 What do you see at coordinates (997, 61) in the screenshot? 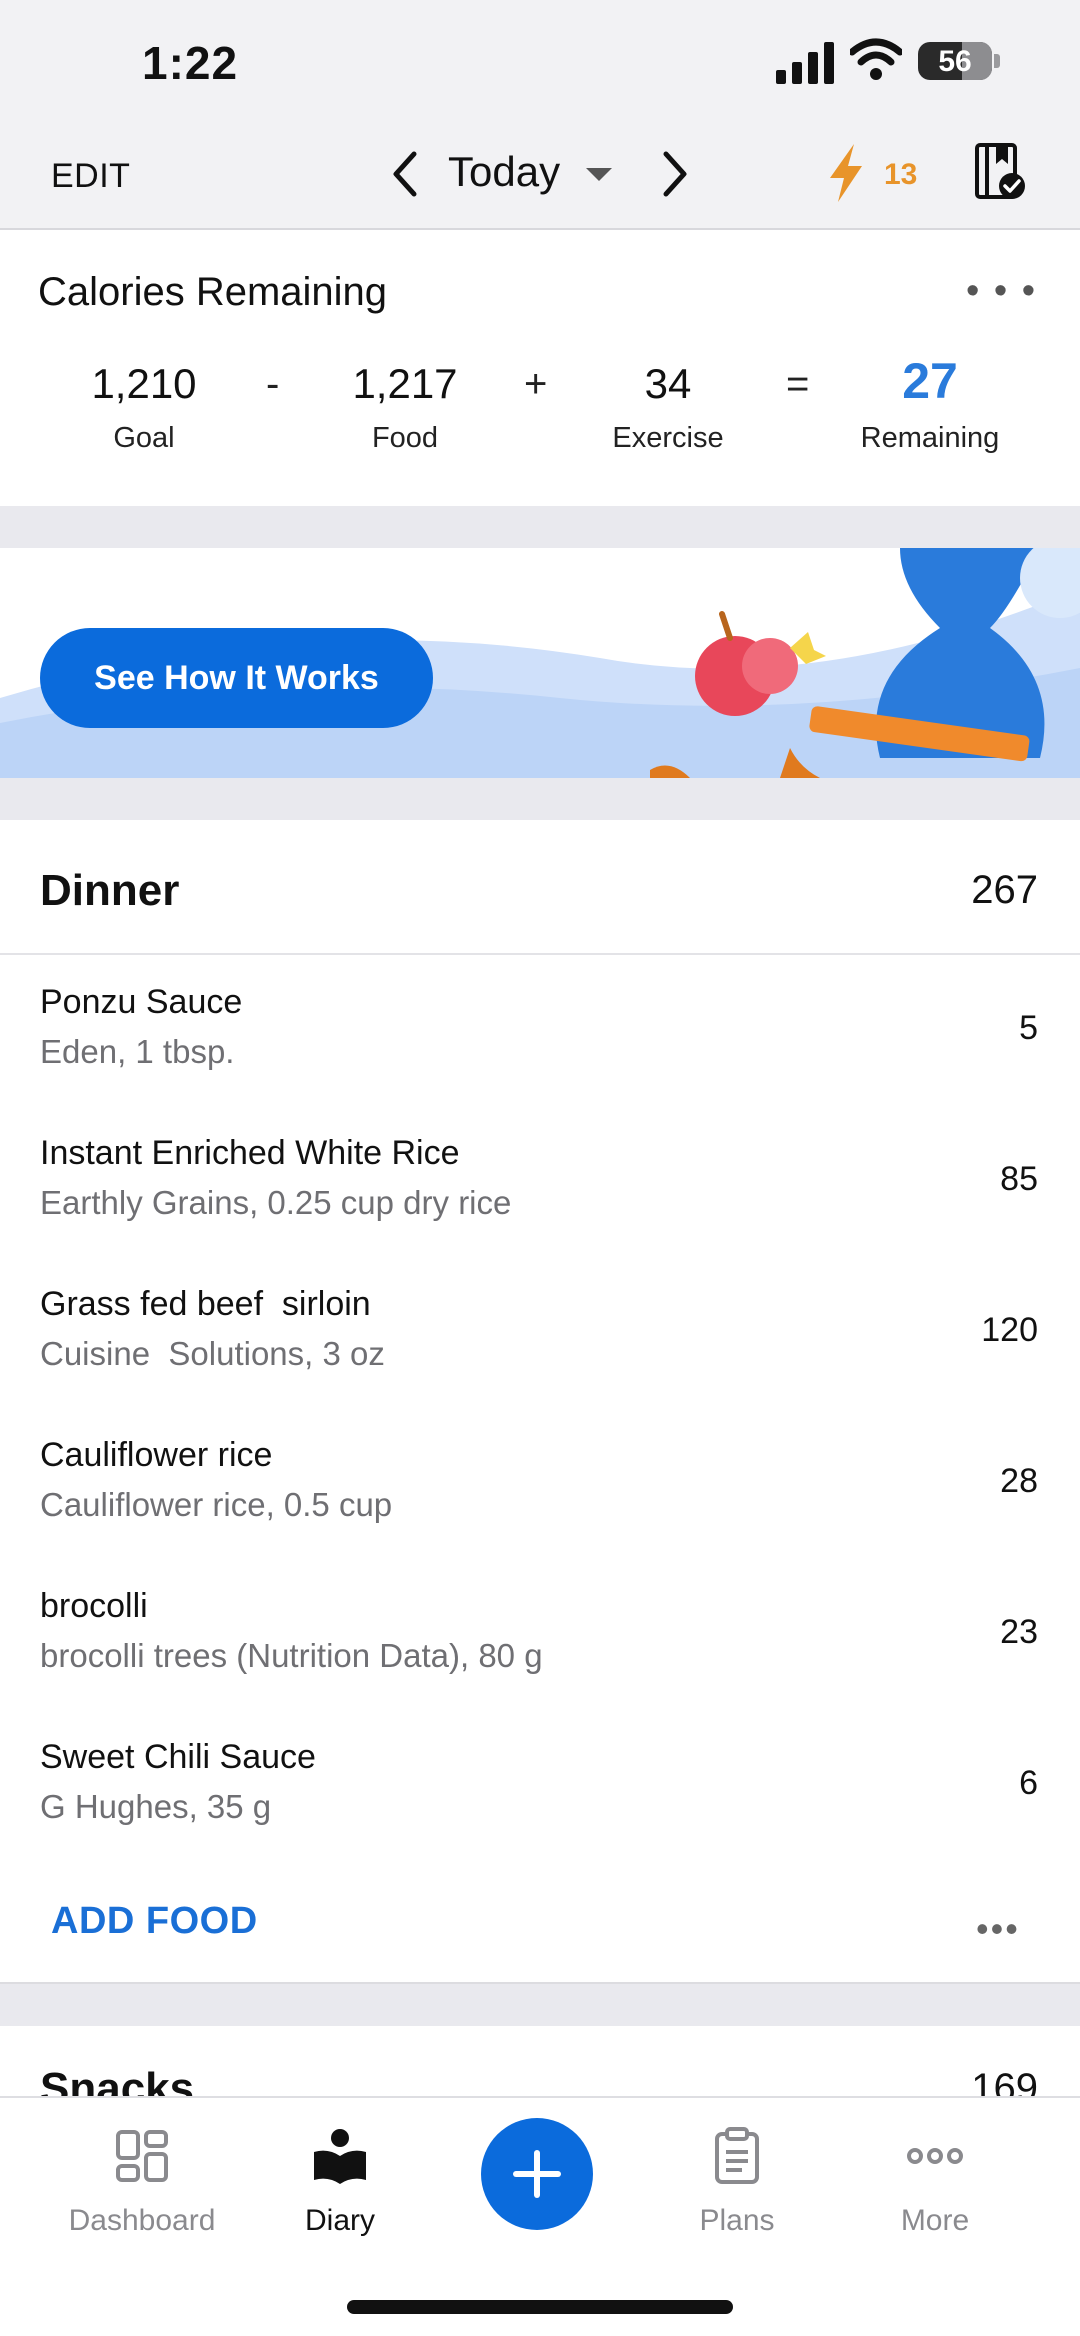
I see `battery-nub` at bounding box center [997, 61].